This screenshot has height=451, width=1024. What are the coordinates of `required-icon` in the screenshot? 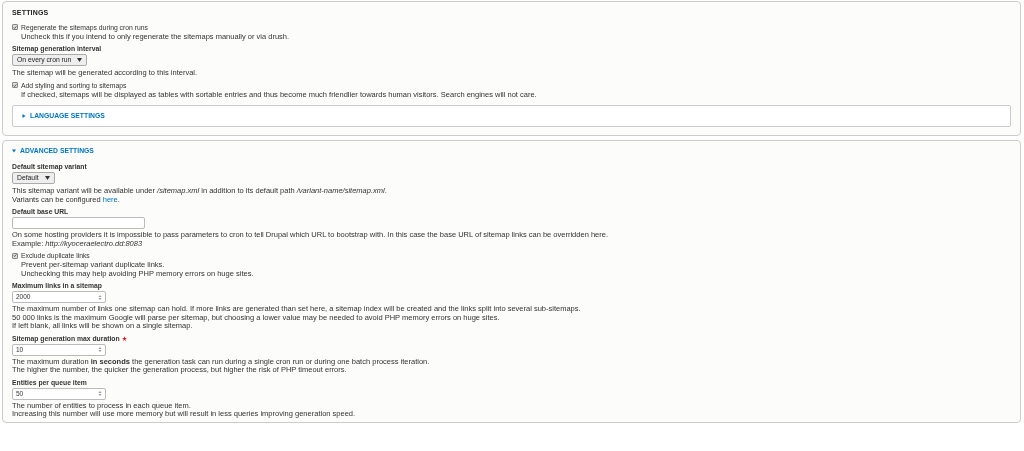 It's located at (124, 338).